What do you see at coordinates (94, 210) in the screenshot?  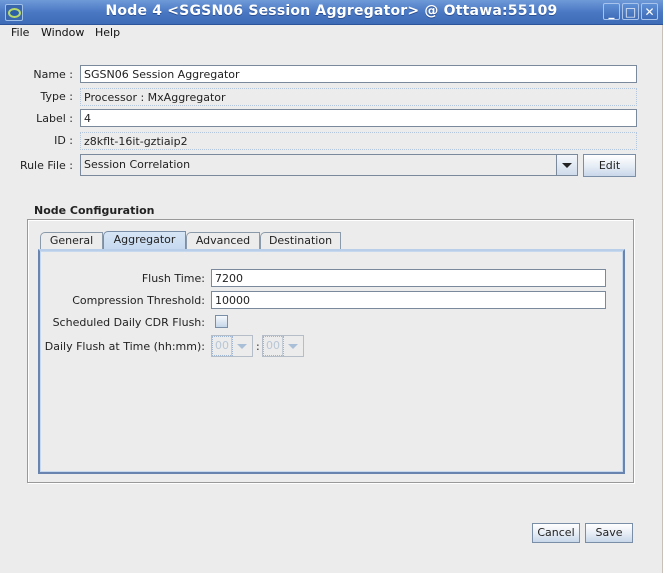 I see `node-configuration-title: Node Configuration` at bounding box center [94, 210].